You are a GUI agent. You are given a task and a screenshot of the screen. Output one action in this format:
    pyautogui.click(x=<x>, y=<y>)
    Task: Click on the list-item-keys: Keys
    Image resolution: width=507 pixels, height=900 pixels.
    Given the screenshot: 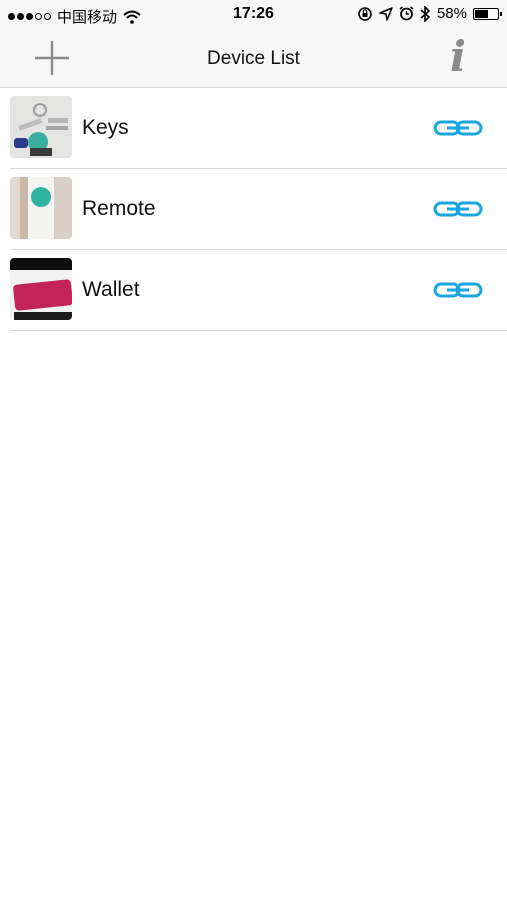 What is the action you would take?
    pyautogui.click(x=258, y=128)
    